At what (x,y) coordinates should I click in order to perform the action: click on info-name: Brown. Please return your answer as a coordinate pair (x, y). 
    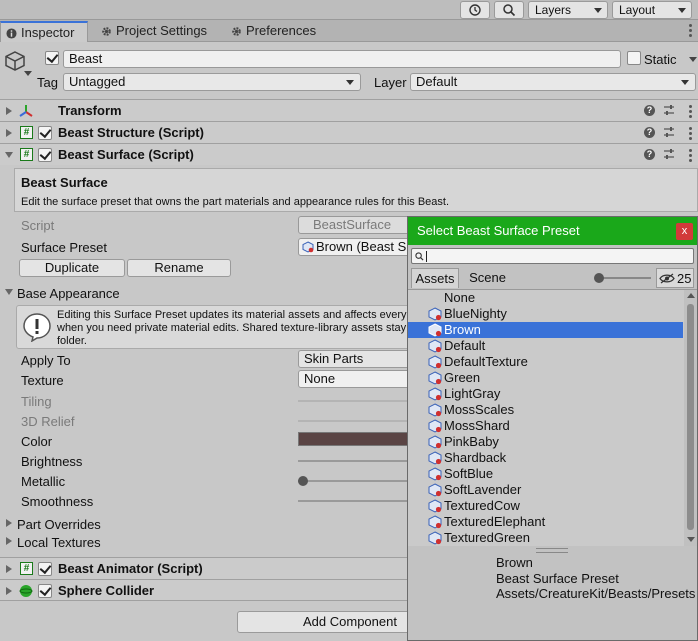
    Looking at the image, I should click on (514, 562).